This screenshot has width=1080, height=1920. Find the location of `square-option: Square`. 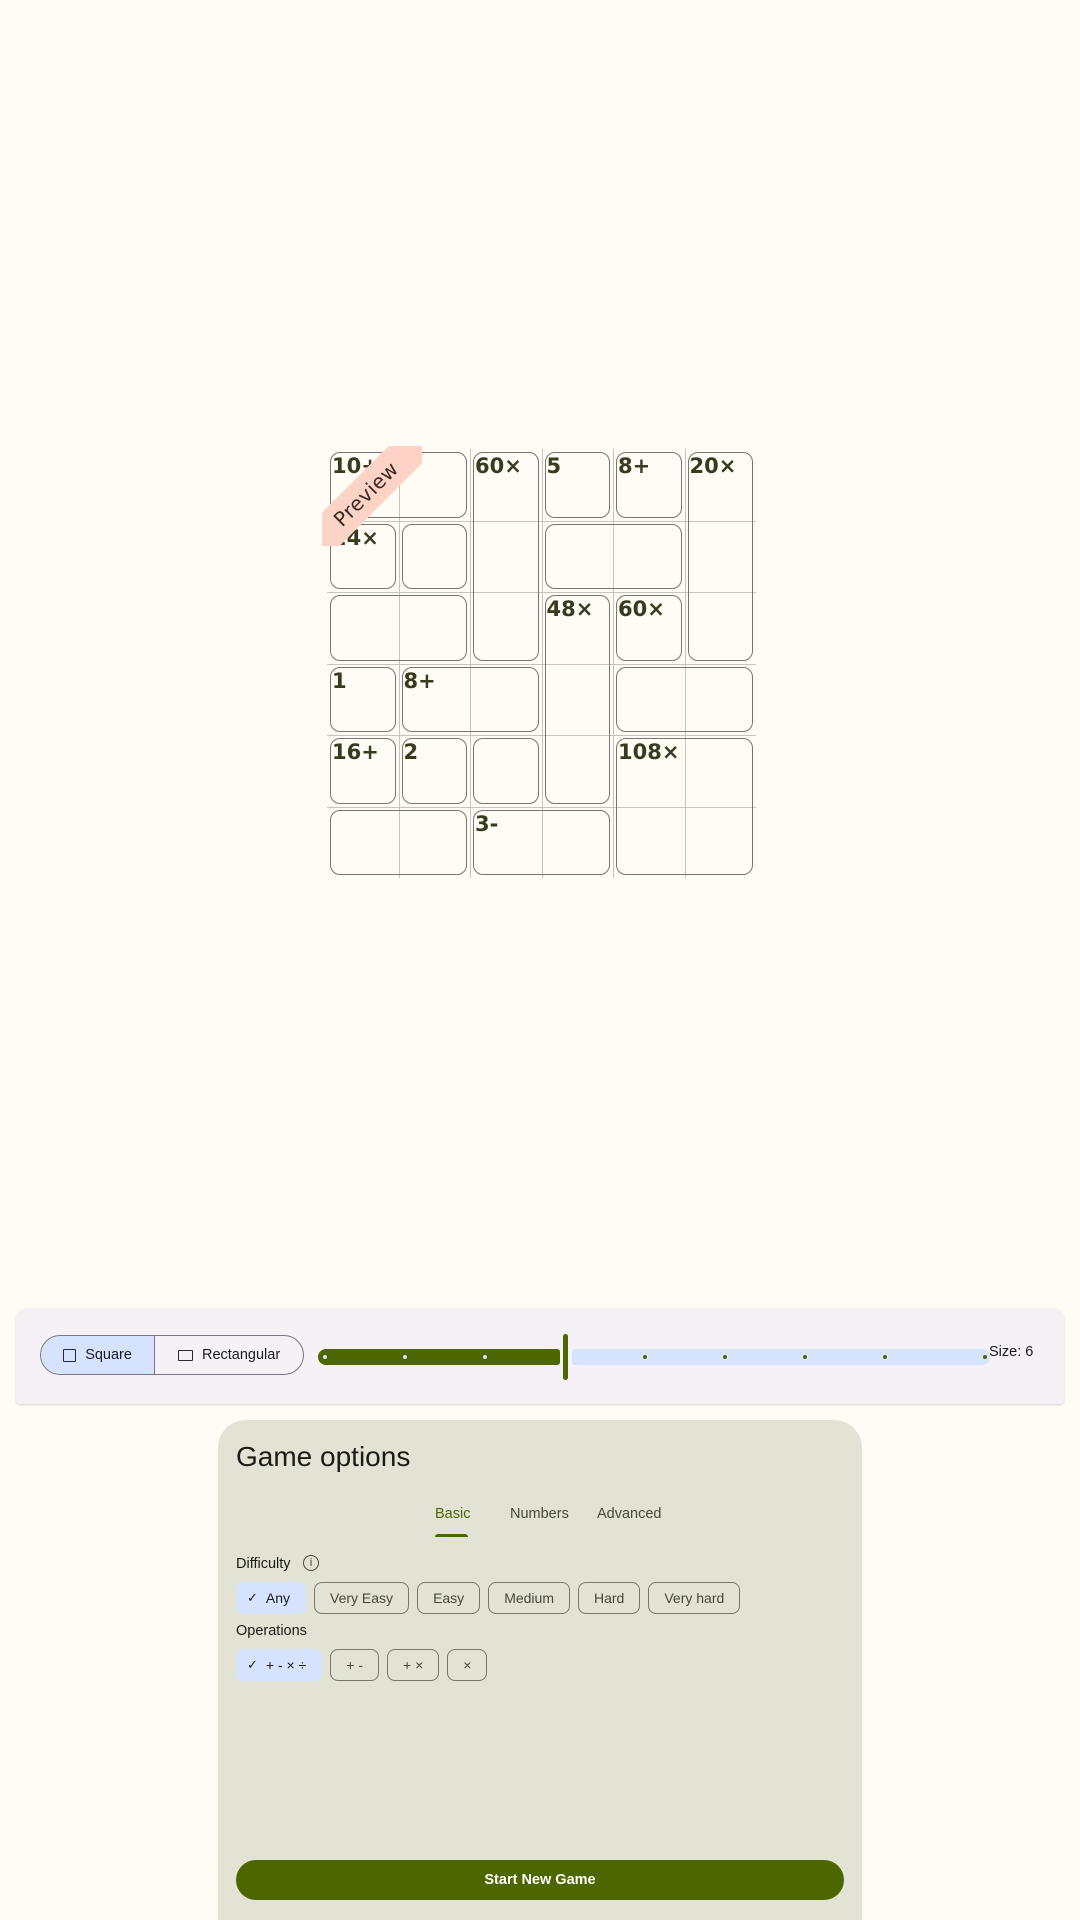

square-option: Square is located at coordinates (98, 1355).